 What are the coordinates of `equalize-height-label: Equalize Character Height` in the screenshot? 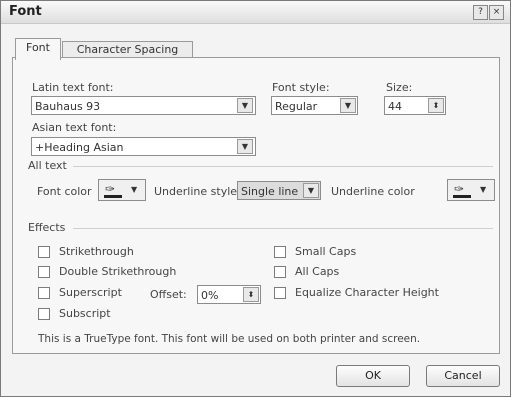 It's located at (367, 292).